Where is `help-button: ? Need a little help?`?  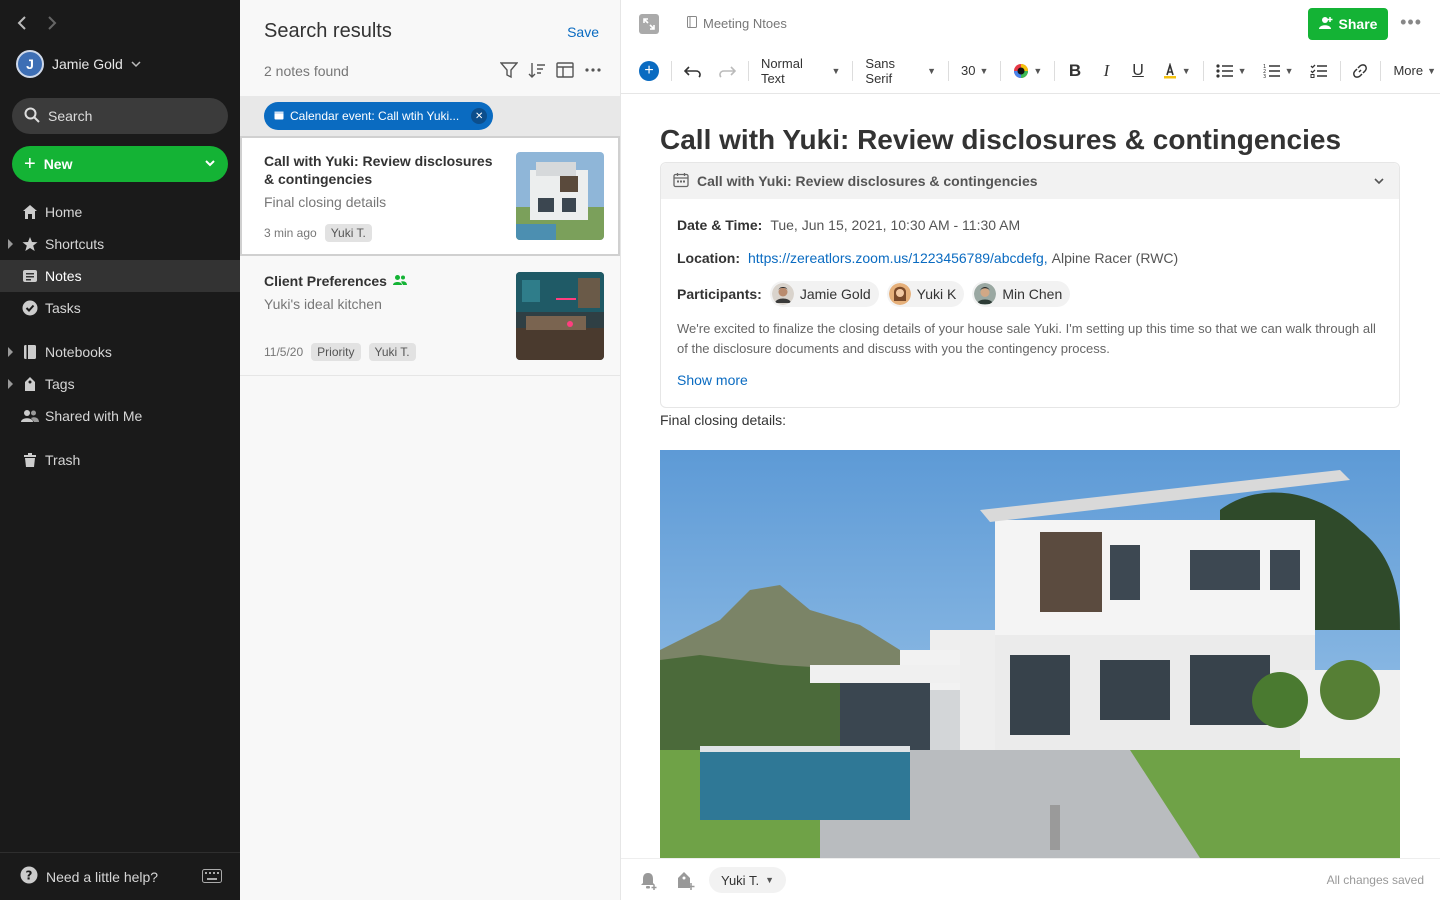
help-button: ? Need a little help? is located at coordinates (120, 876).